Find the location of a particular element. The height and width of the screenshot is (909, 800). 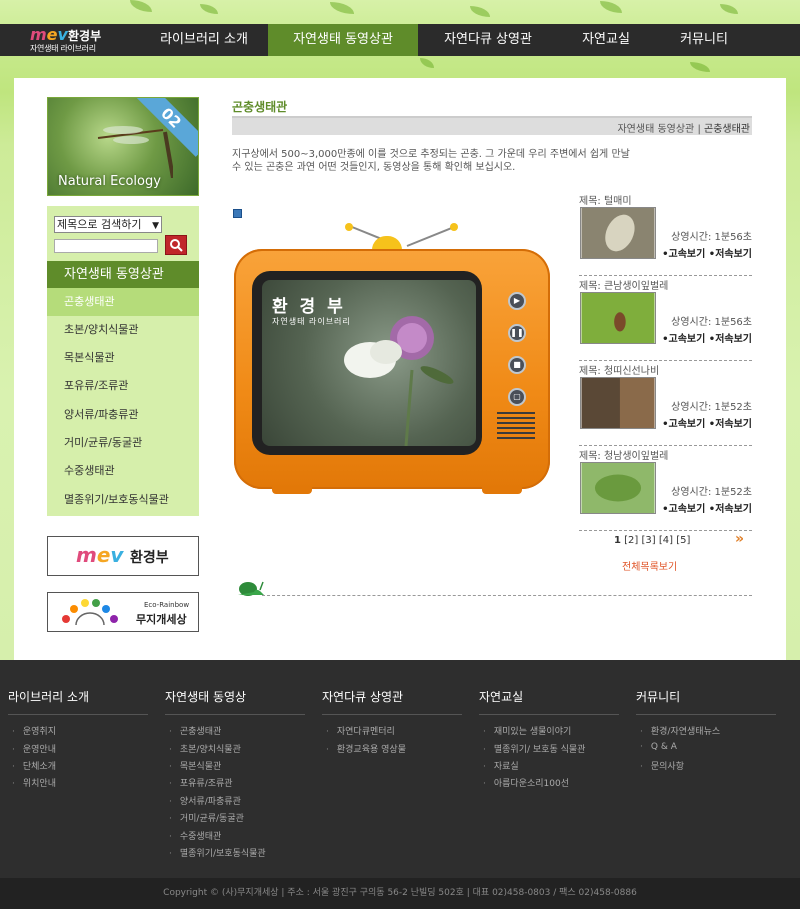

natural-ecology-banner: 02 Natural Ecology is located at coordinates (123, 146).